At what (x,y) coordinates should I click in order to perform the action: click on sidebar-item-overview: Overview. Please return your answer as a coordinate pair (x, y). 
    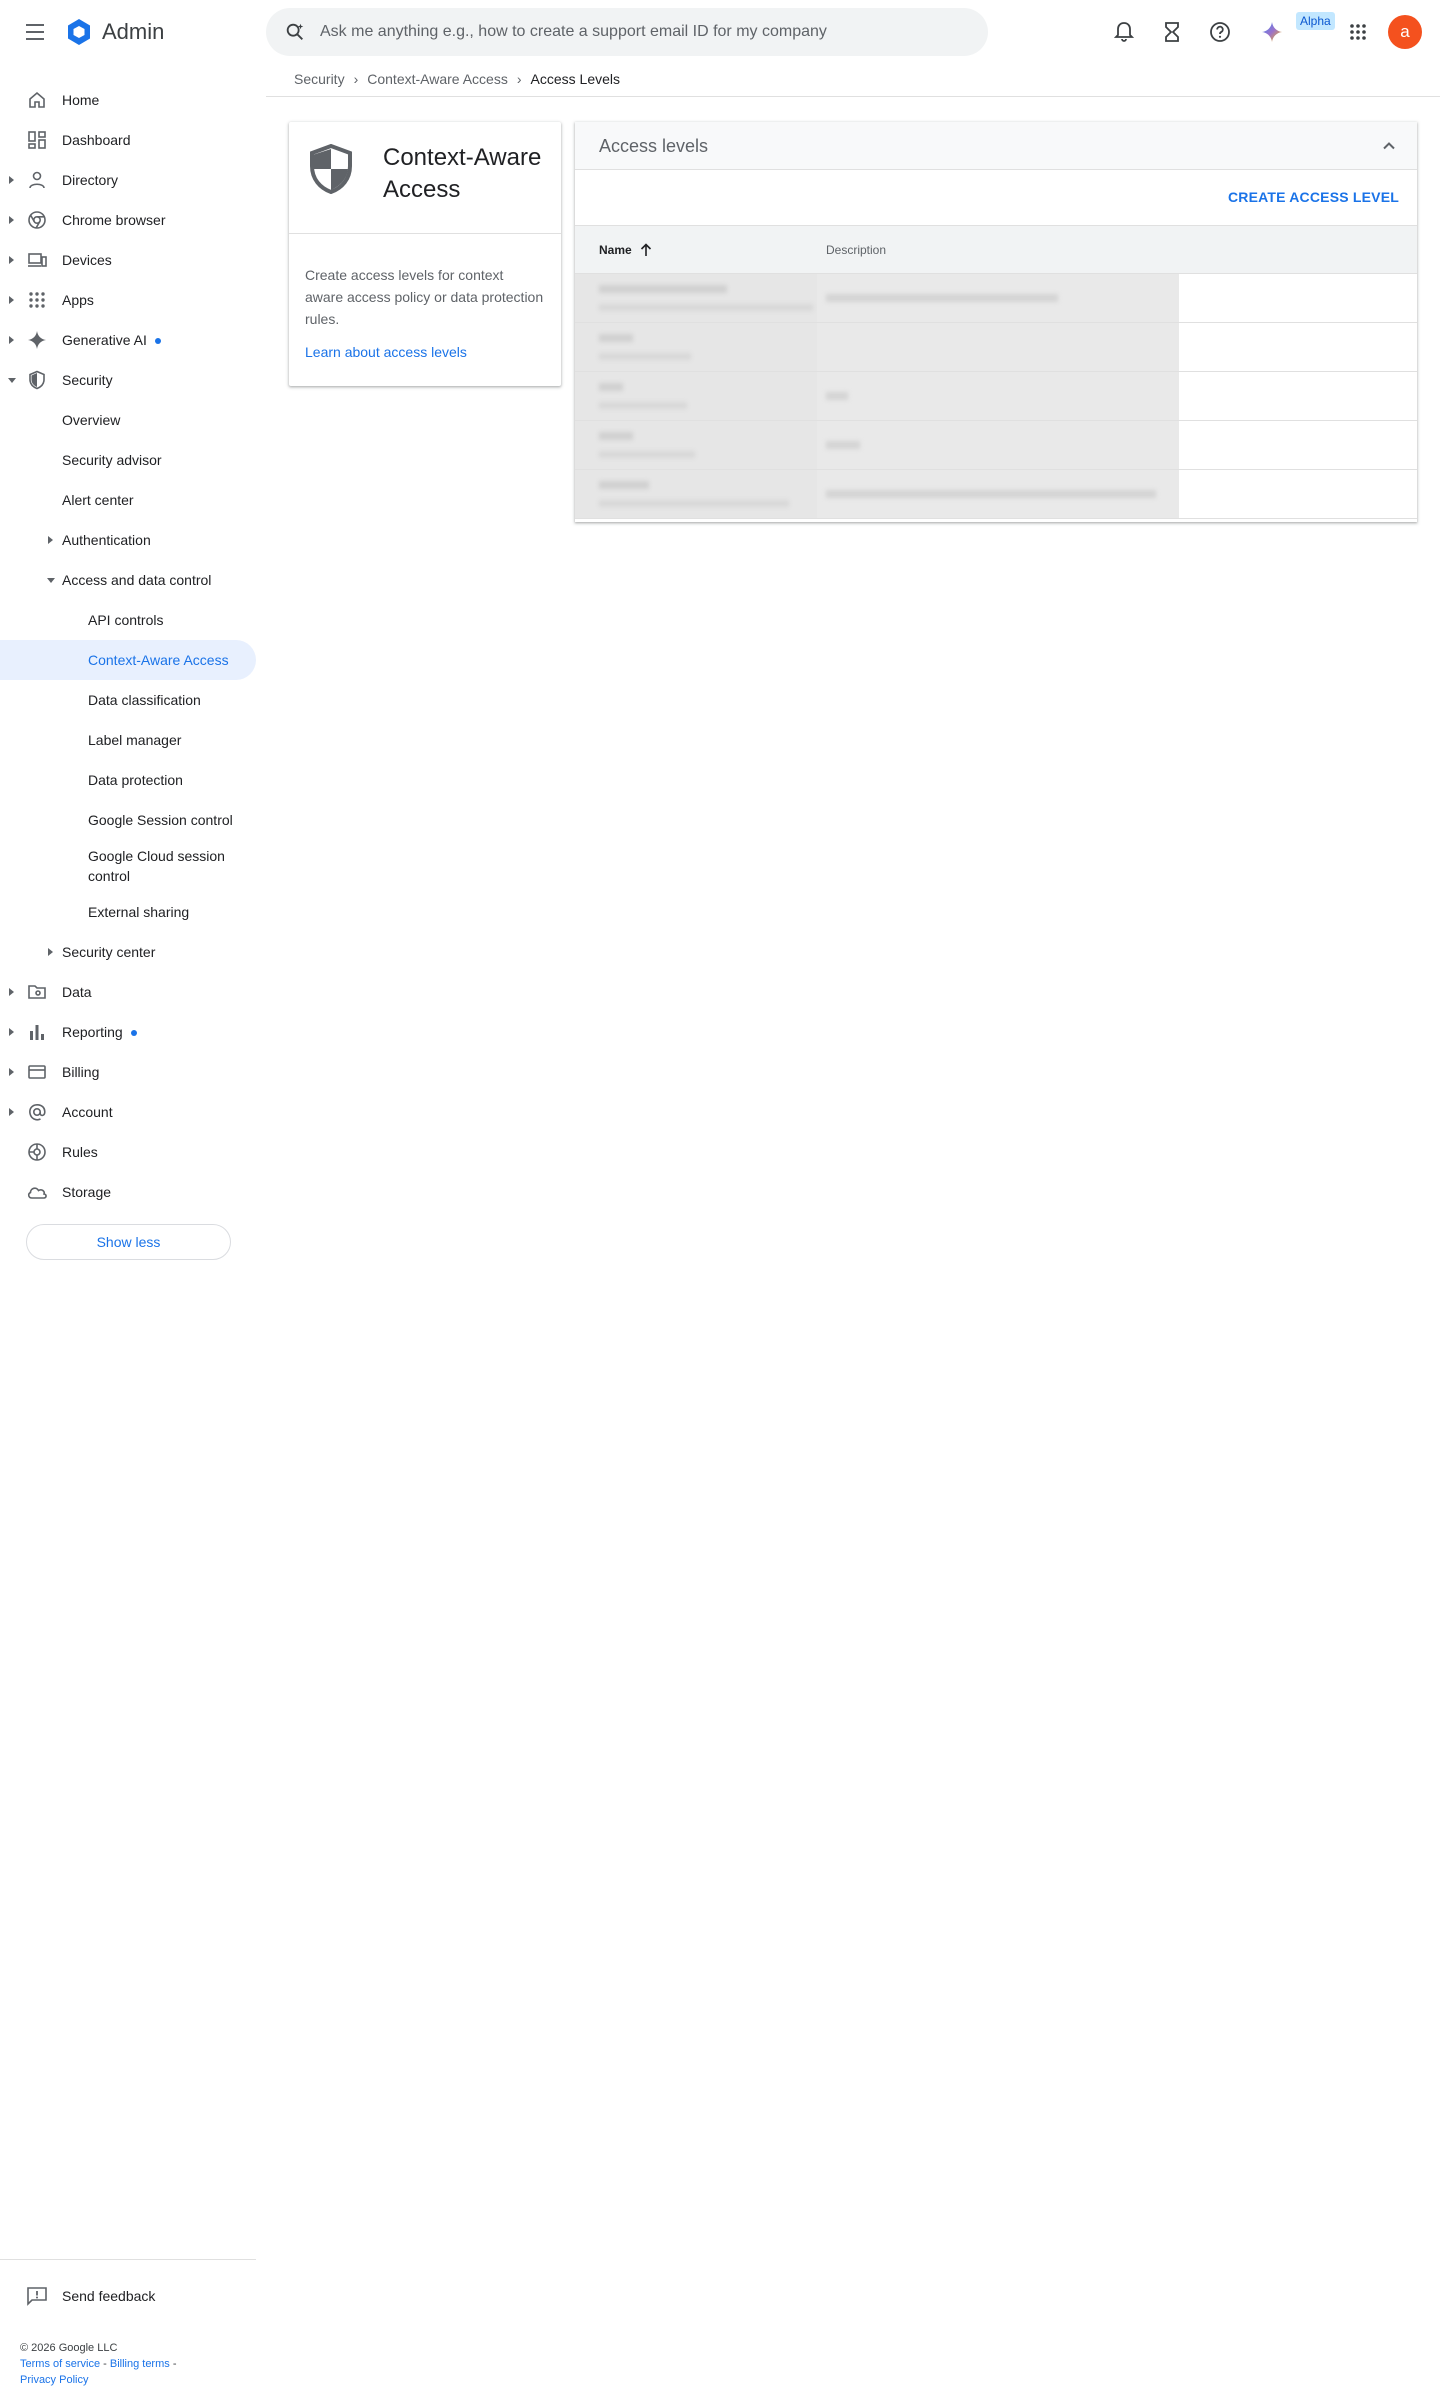
    Looking at the image, I should click on (128, 420).